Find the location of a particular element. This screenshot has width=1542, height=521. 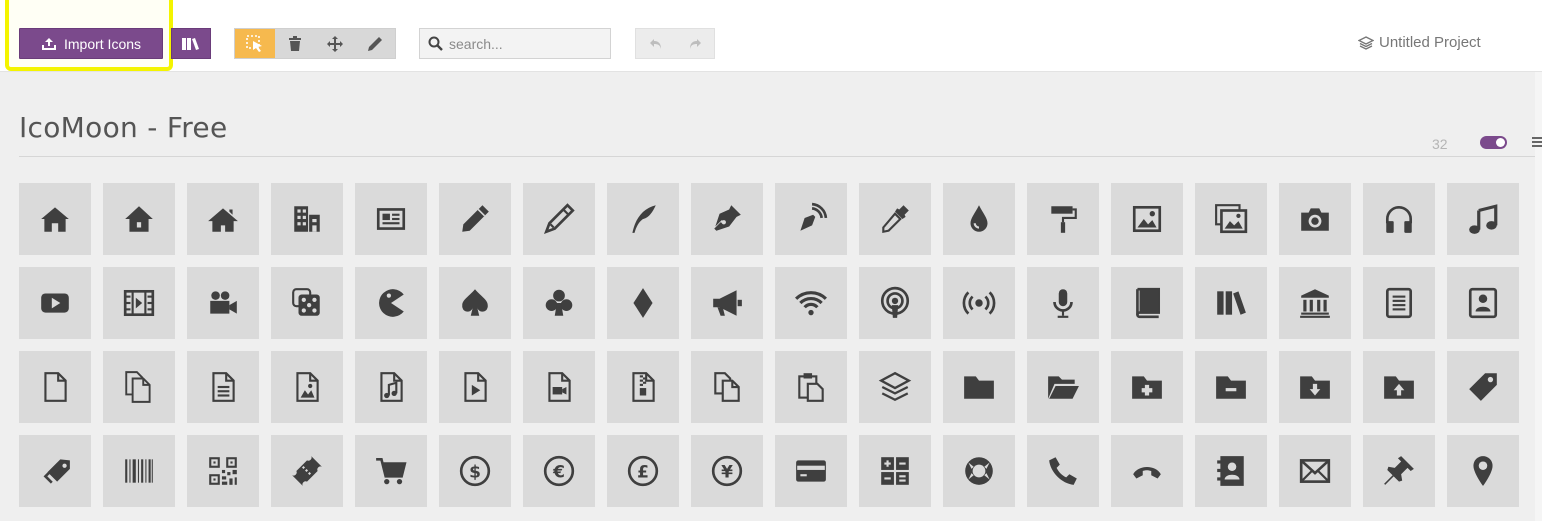

hamburger-menu-icon is located at coordinates (1537, 142).